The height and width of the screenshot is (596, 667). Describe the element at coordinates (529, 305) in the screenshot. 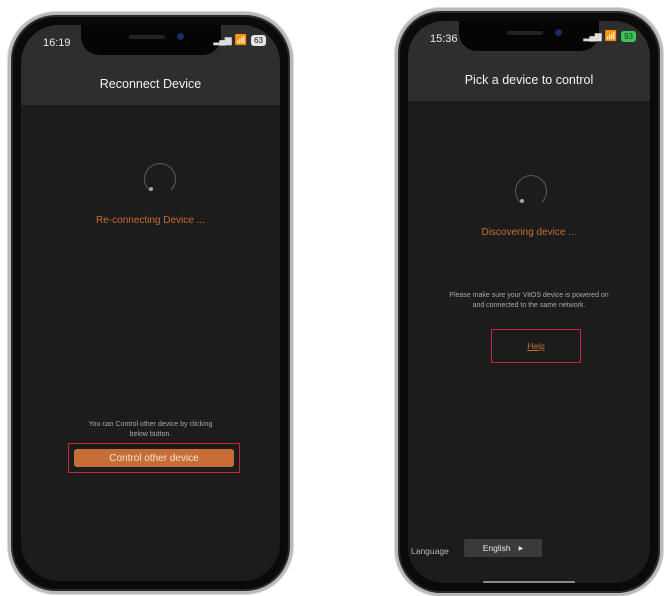

I see `info-line-2: and connected to the same network.` at that location.